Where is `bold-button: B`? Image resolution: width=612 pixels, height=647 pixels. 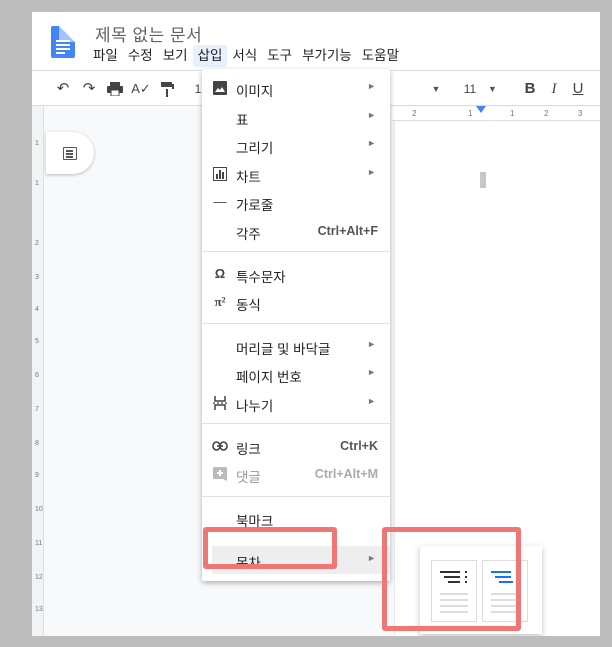 bold-button: B is located at coordinates (530, 89).